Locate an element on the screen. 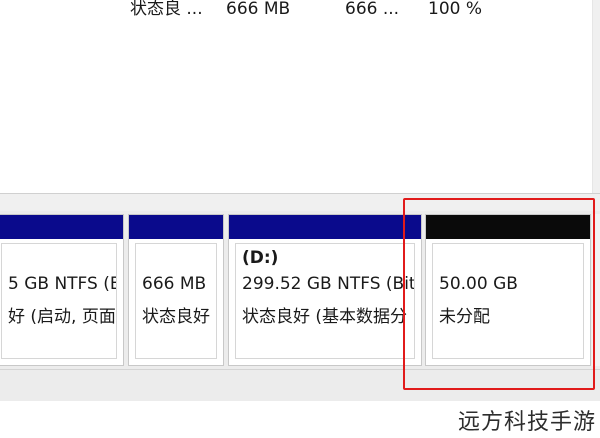 This screenshot has height=438, width=600. partition-status: 状态良好 is located at coordinates (176, 317).